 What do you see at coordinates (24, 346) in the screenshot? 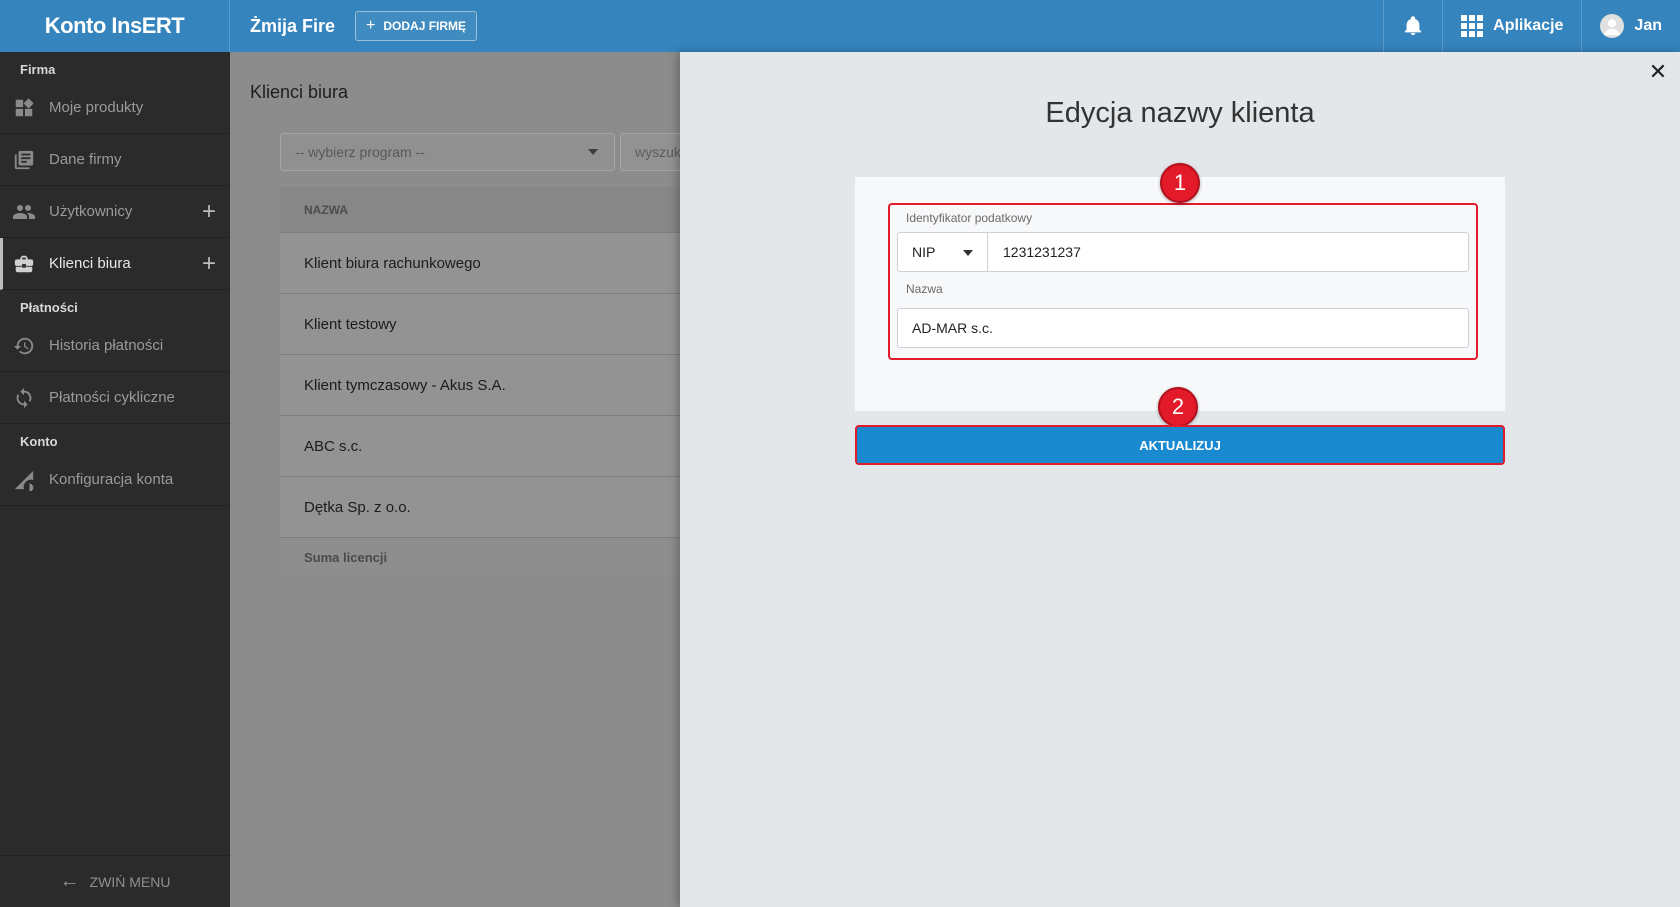
I see `history-icon` at bounding box center [24, 346].